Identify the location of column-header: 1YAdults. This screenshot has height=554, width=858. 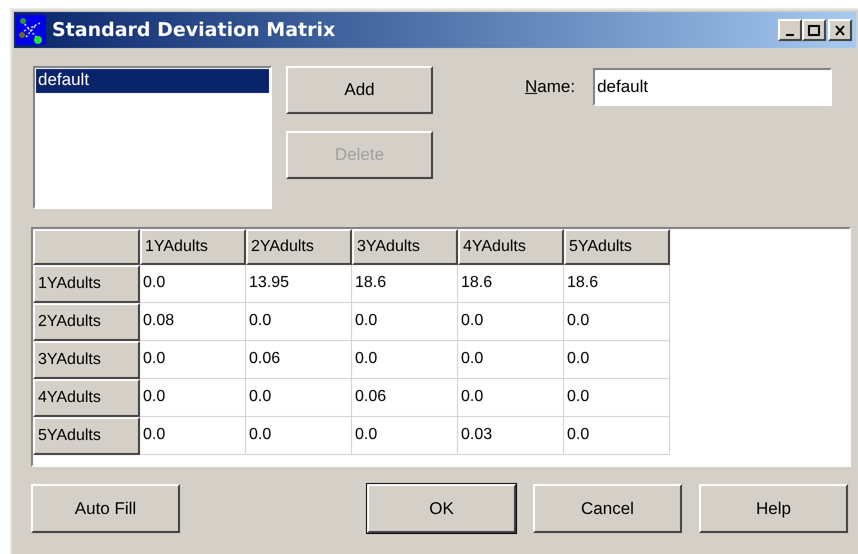
(193, 247).